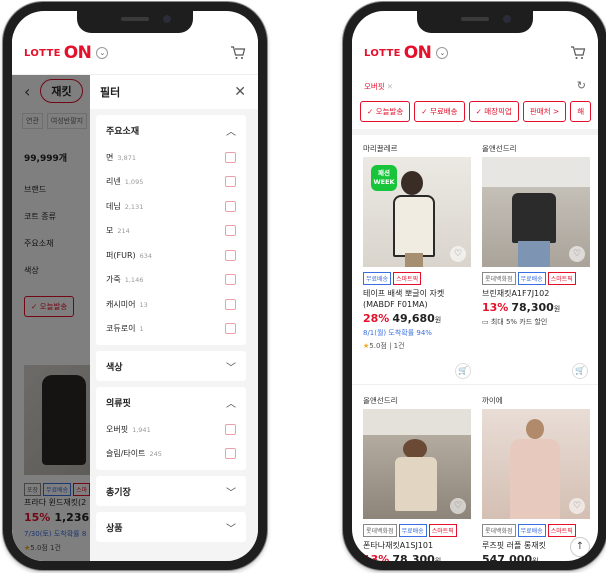 The image size is (606, 573). What do you see at coordinates (171, 280) in the screenshot?
I see `filter-option: 가죽 1,146` at bounding box center [171, 280].